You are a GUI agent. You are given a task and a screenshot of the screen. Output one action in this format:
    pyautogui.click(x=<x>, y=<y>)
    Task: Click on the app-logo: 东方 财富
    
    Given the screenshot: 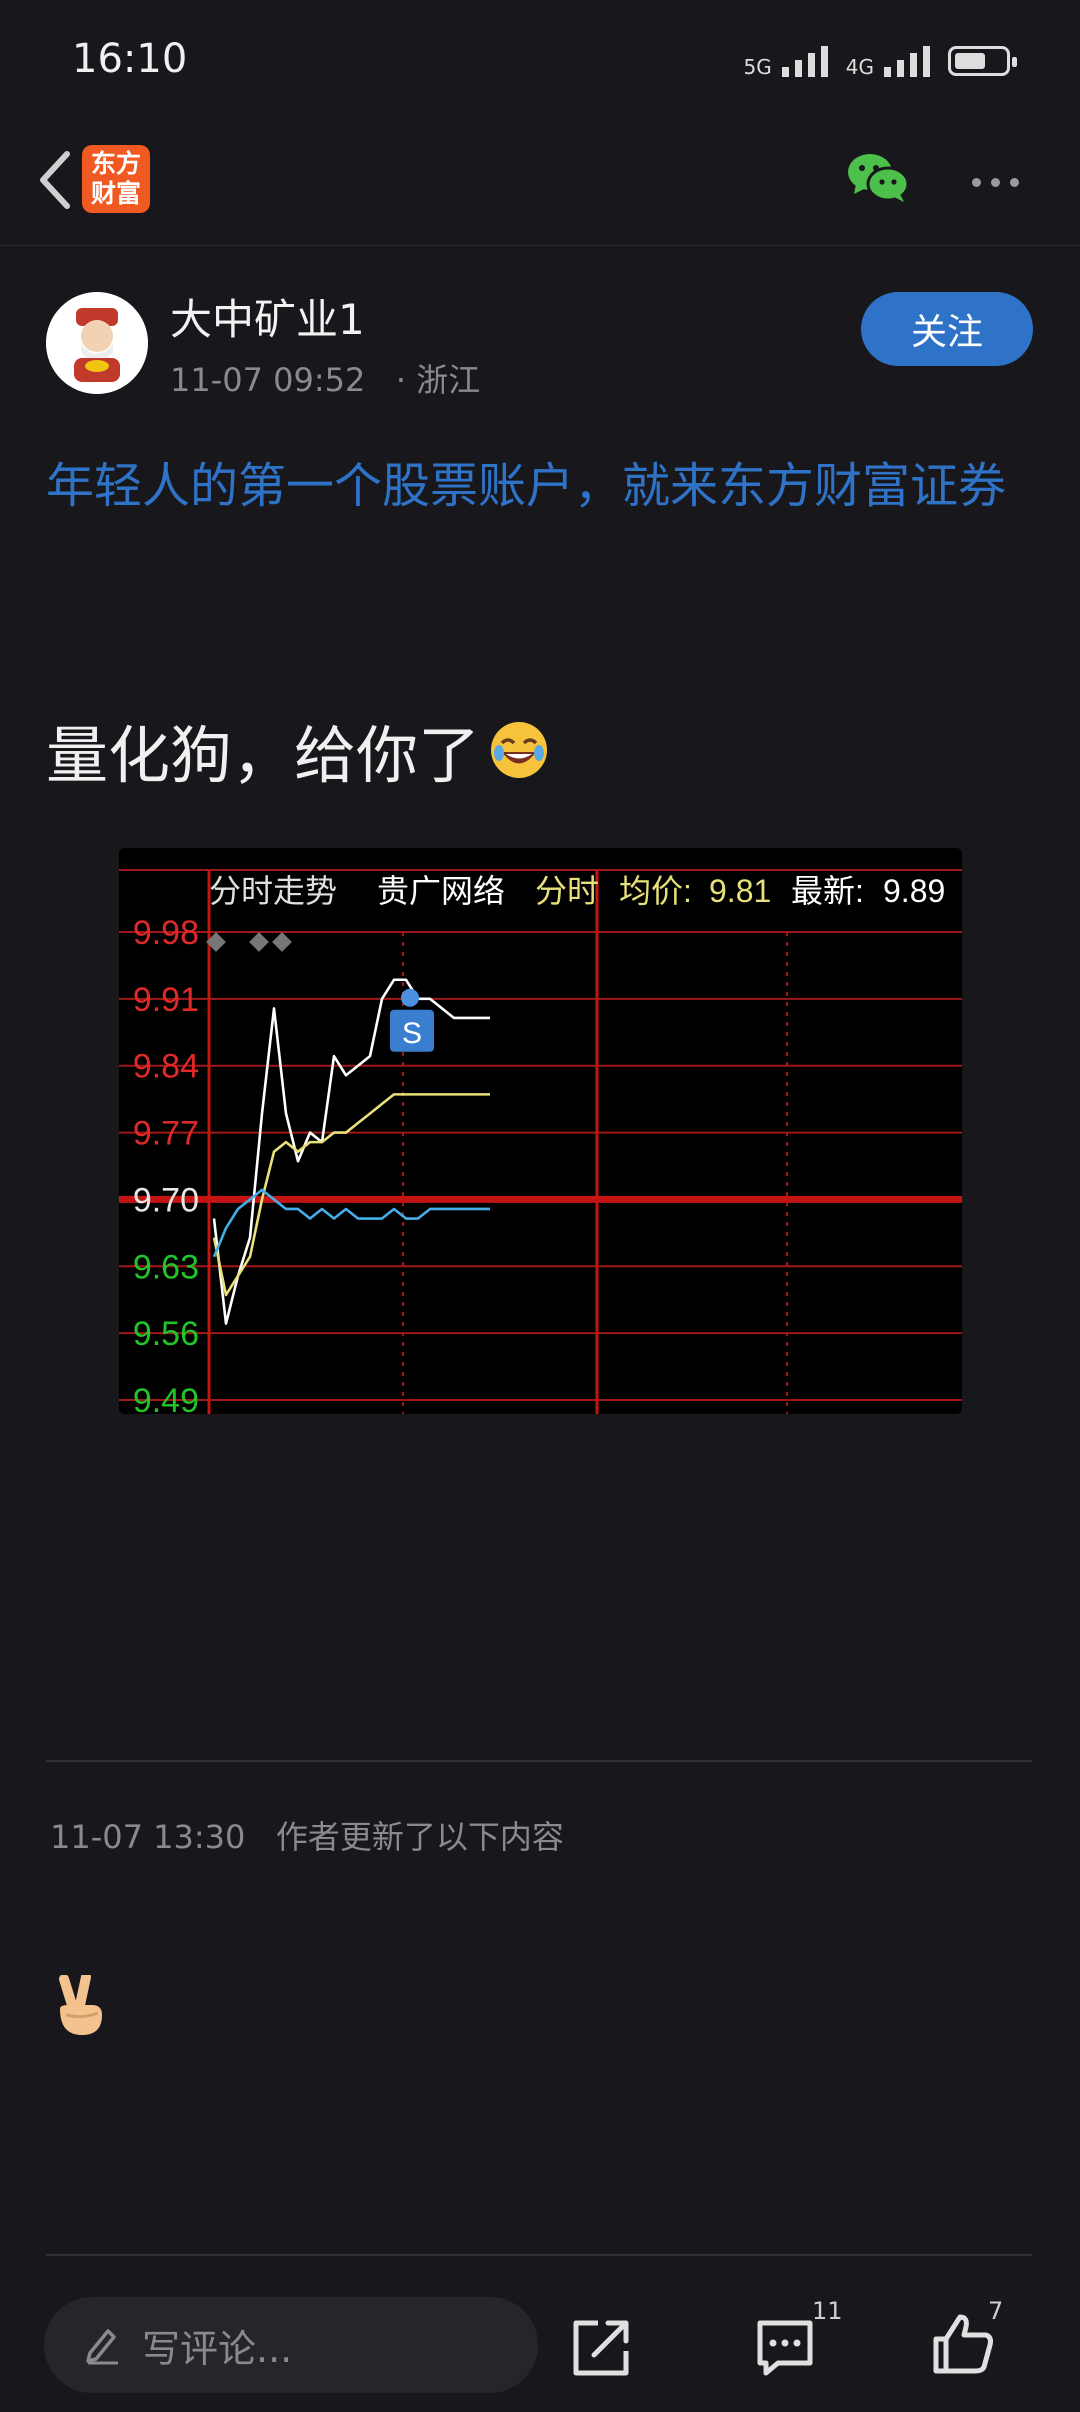 What is the action you would take?
    pyautogui.click(x=116, y=179)
    